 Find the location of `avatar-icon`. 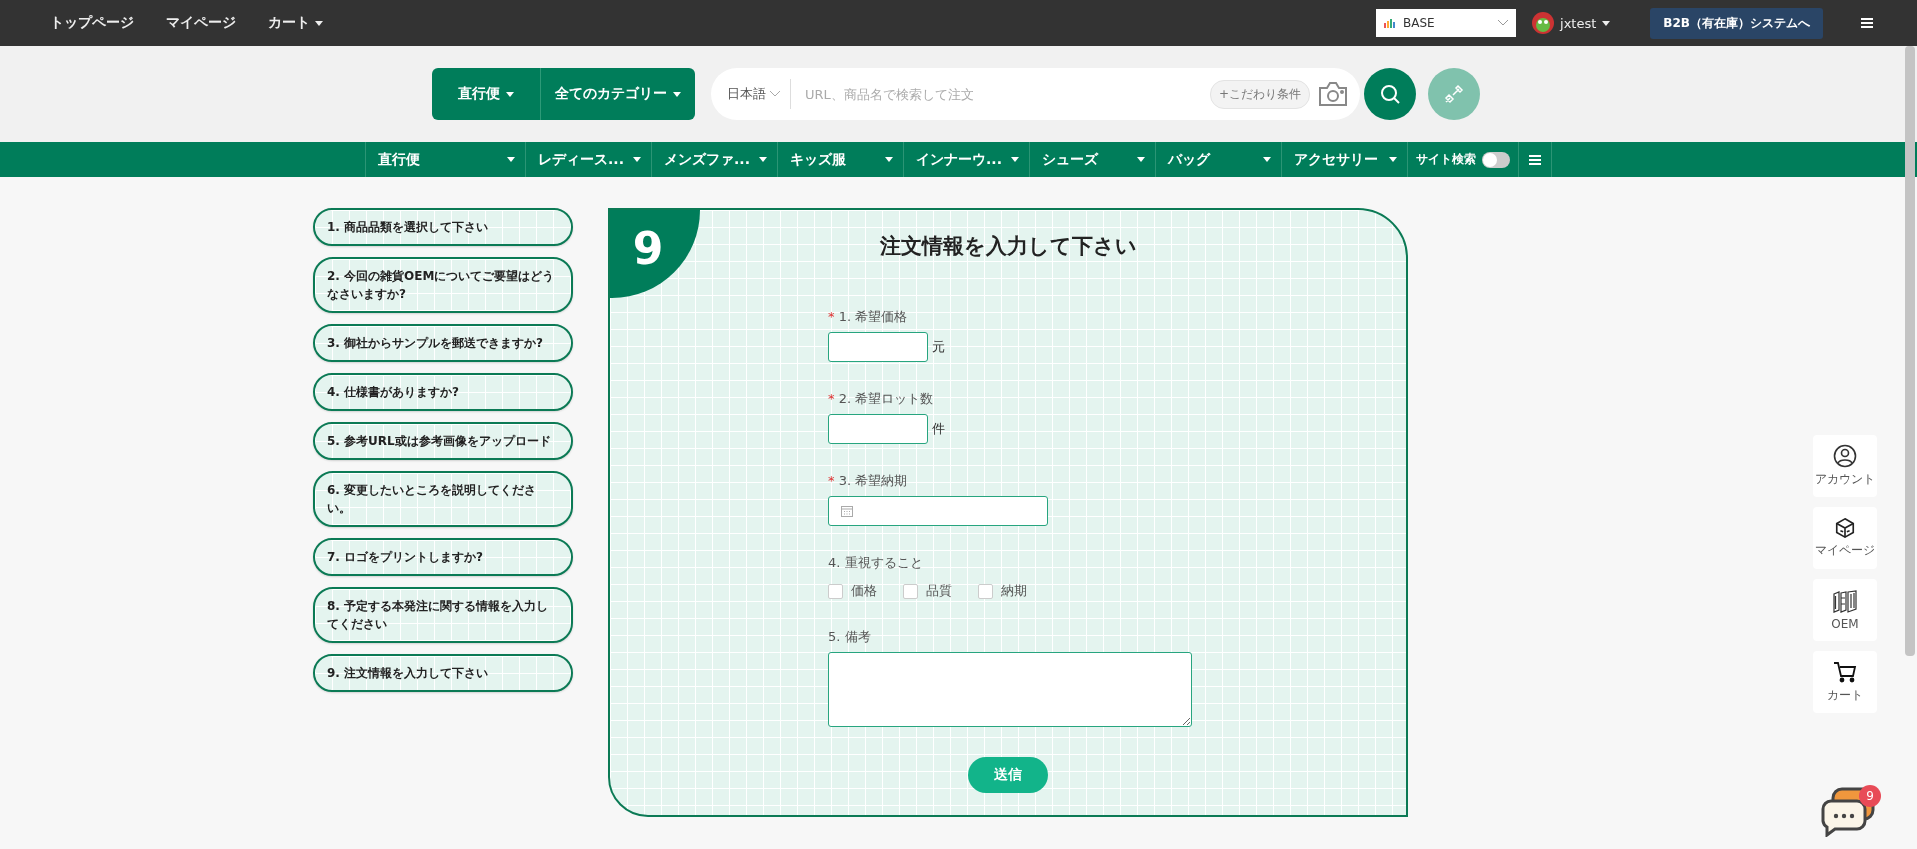

avatar-icon is located at coordinates (1543, 23).